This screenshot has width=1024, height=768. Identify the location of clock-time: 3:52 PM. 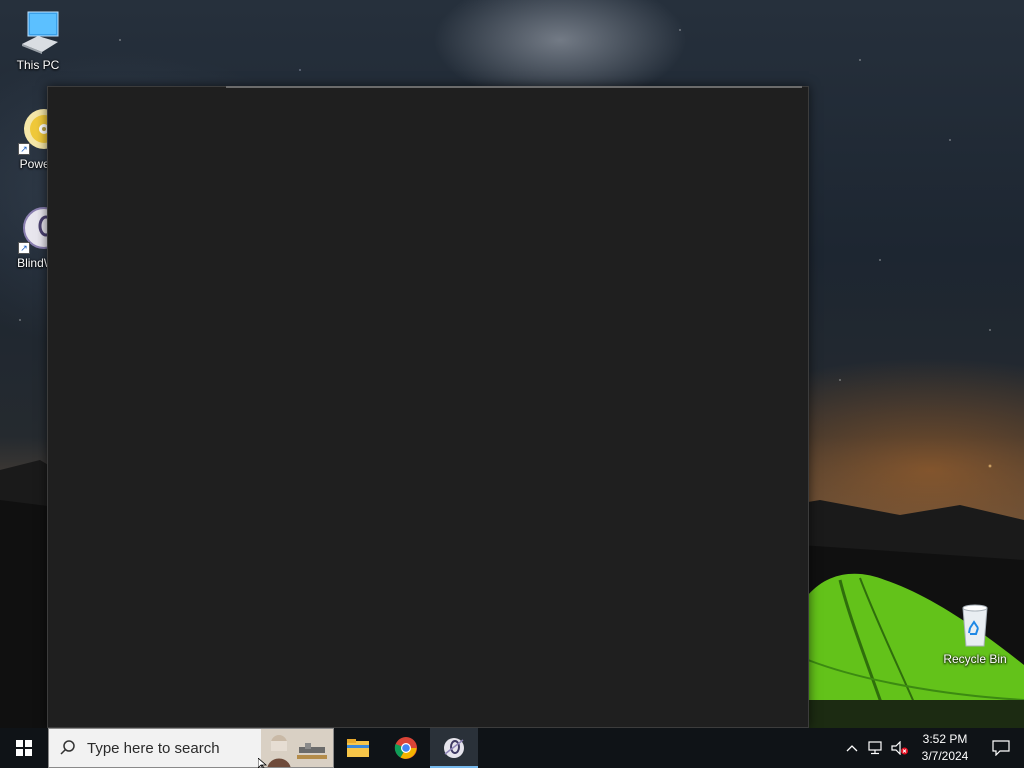
(945, 739).